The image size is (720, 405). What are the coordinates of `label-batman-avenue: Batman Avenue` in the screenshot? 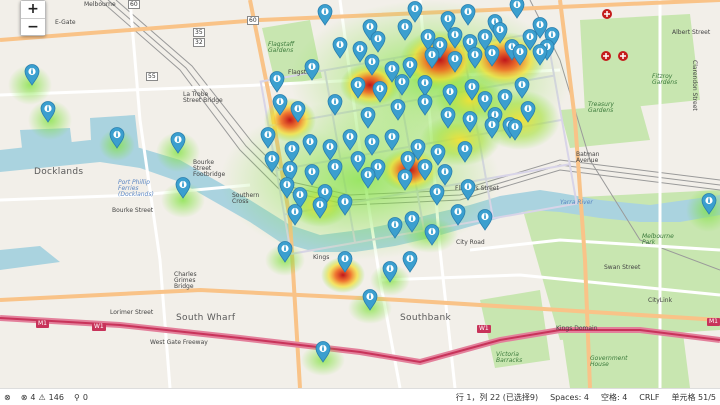 It's located at (588, 157).